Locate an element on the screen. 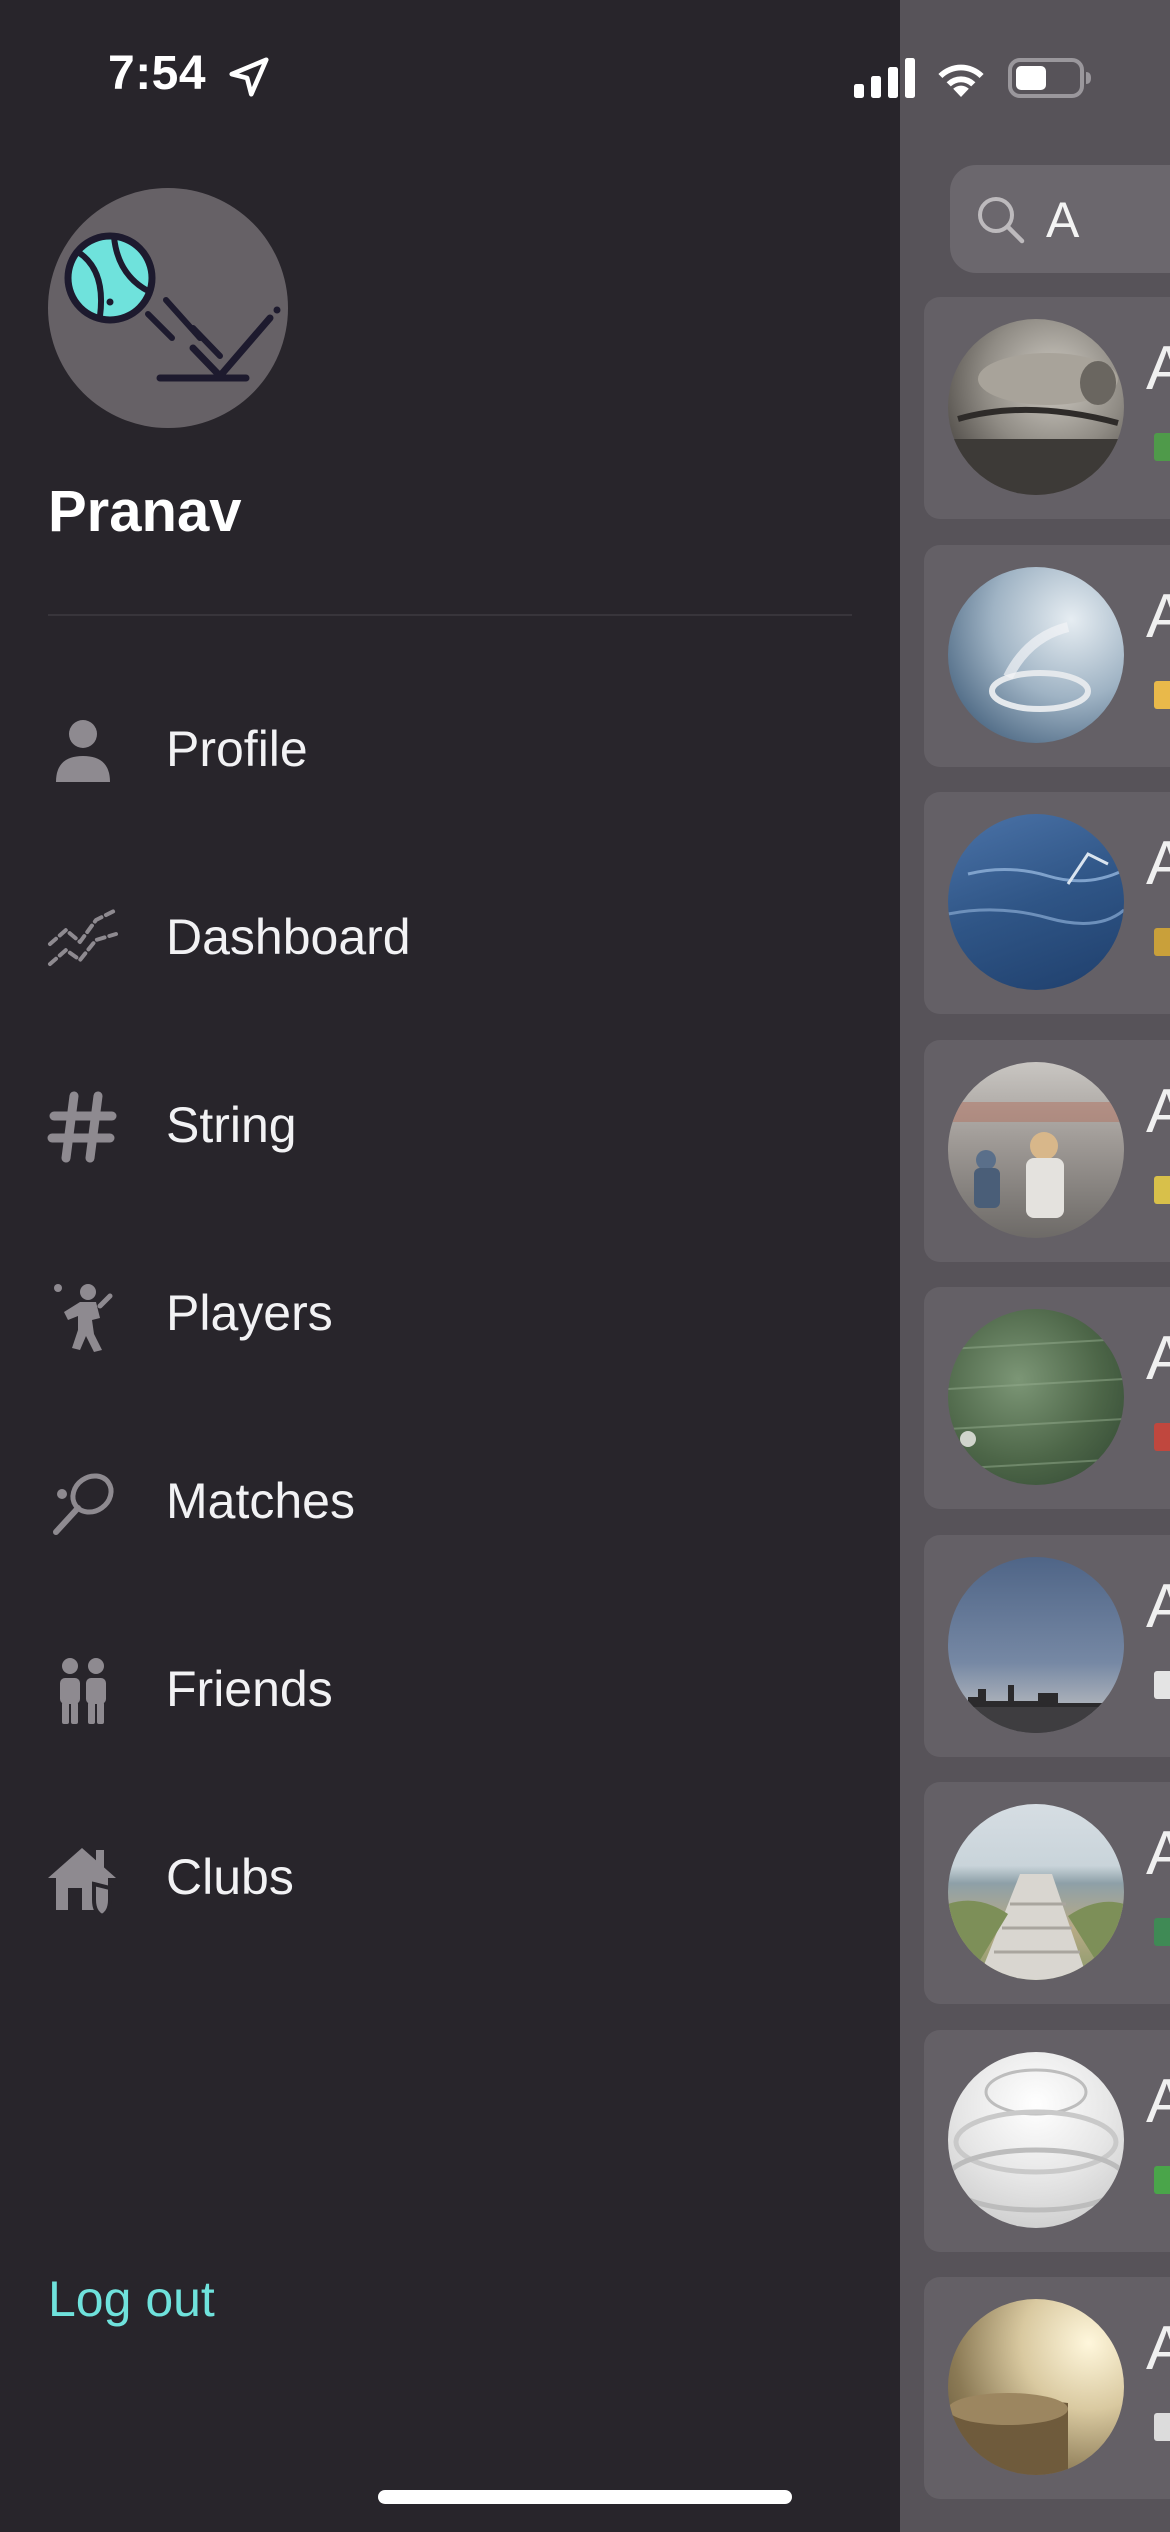 The width and height of the screenshot is (1170, 2532). menu-item-label: Clubs is located at coordinates (230, 1877).